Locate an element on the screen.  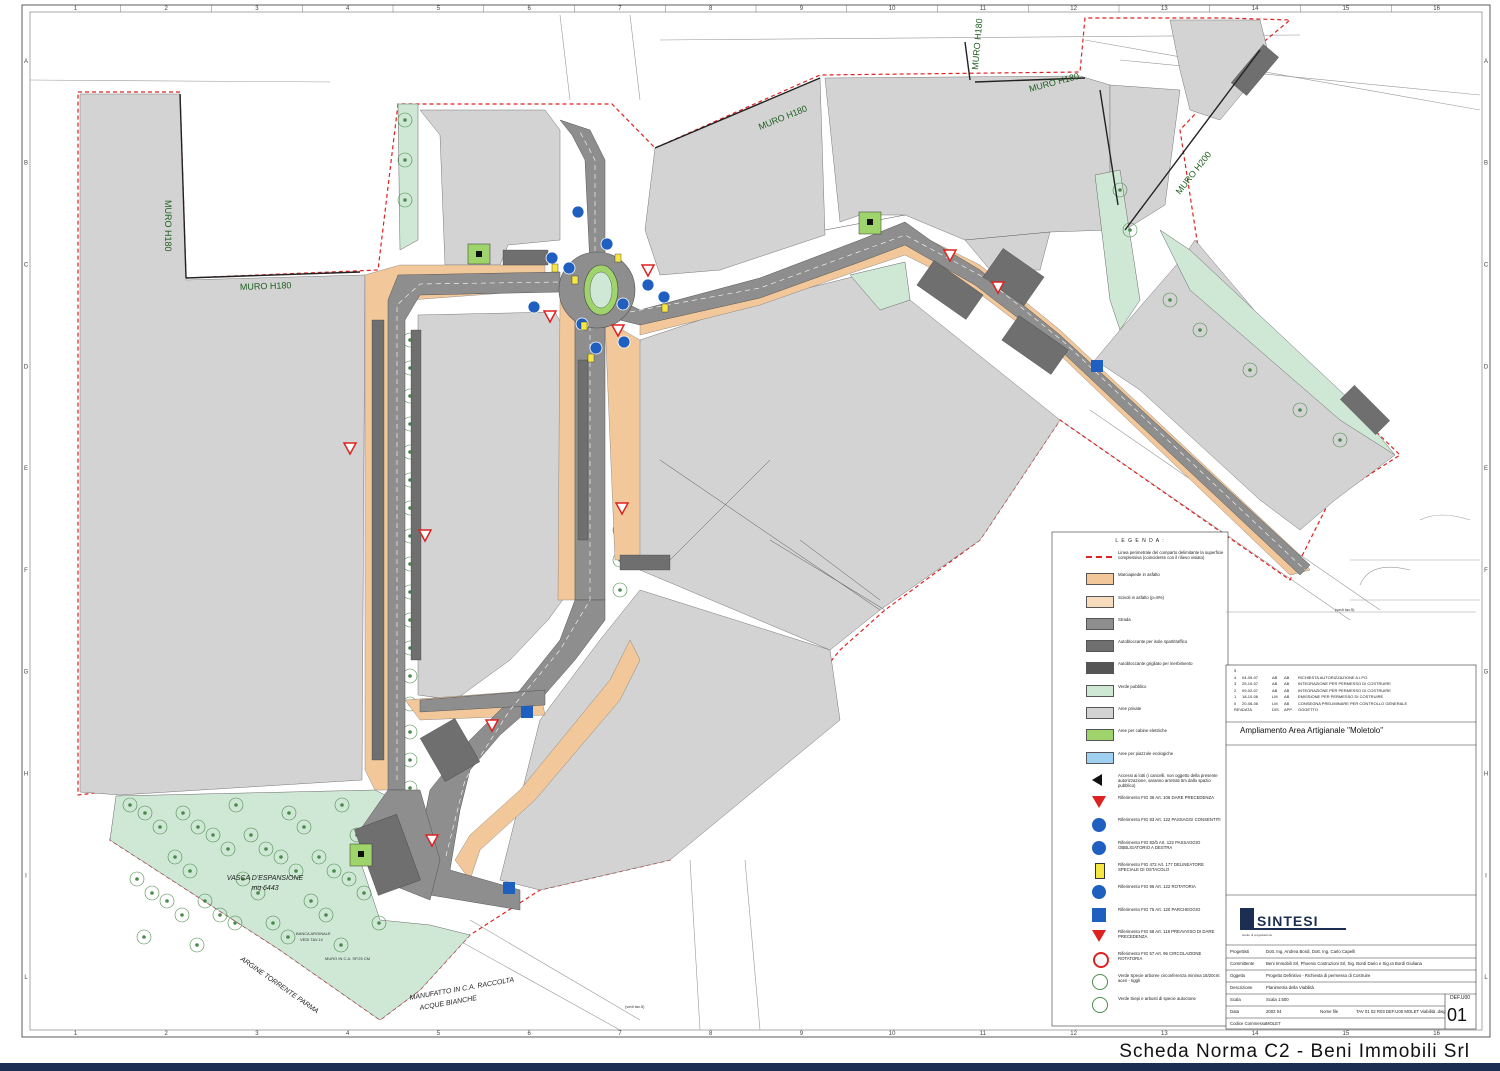
revision-rev: 4 is located at coordinates (1235, 677).